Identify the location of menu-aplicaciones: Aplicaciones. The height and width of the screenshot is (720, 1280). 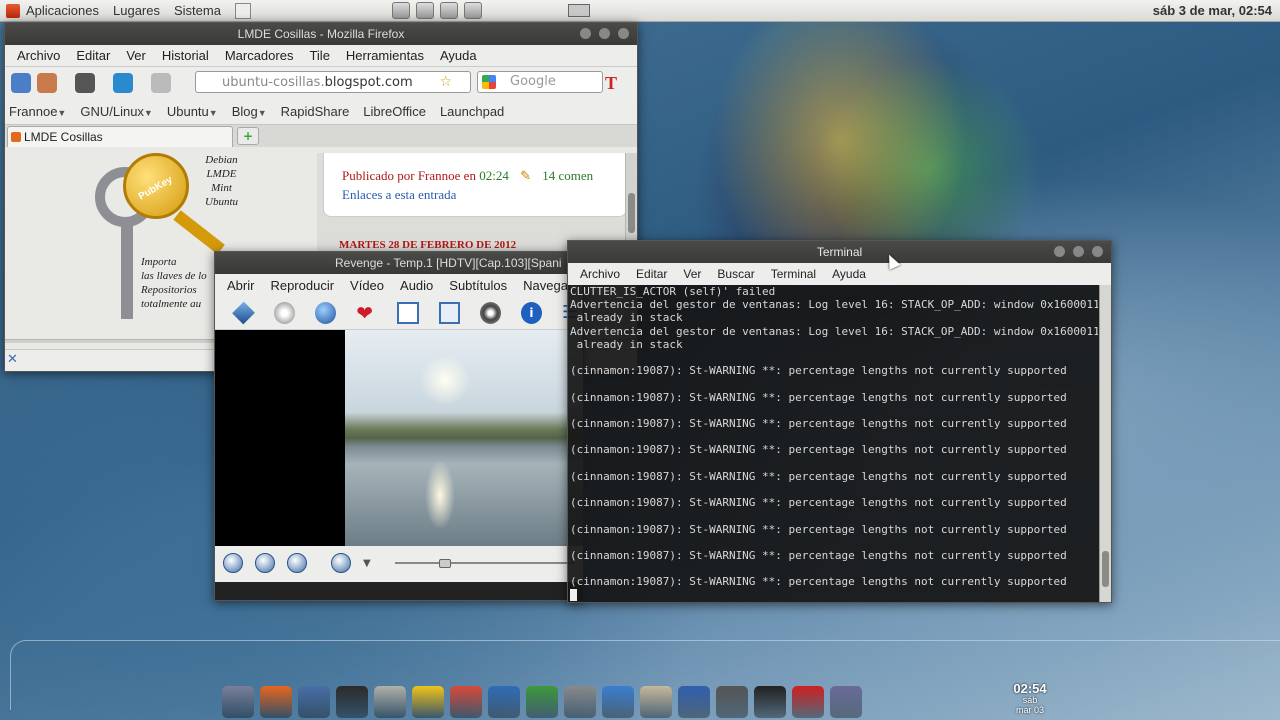
(62, 10).